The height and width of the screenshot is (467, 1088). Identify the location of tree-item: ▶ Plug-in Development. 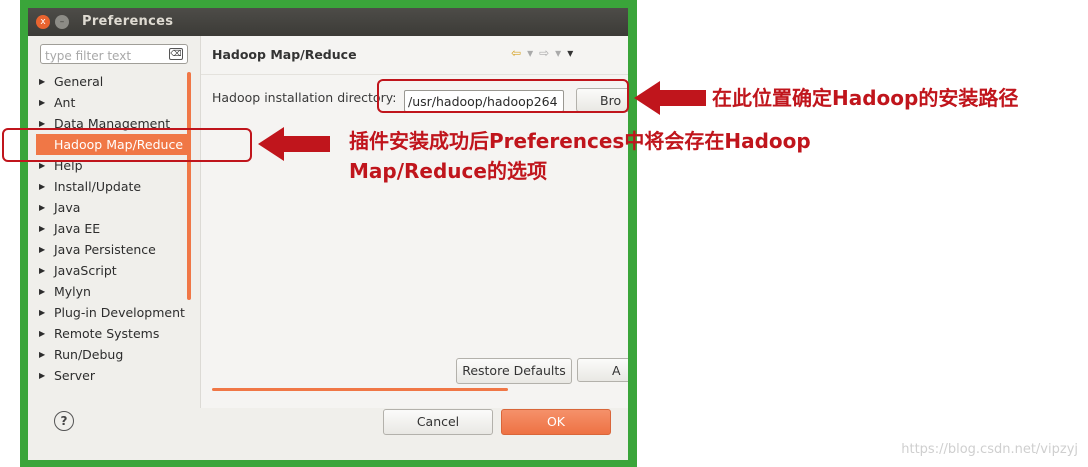
(113, 312).